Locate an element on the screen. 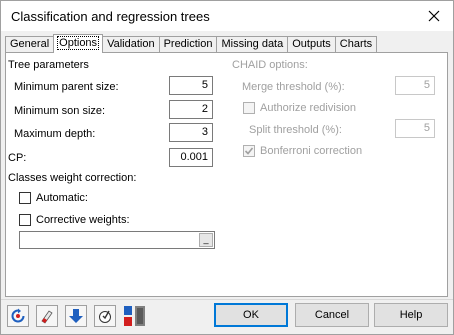 The height and width of the screenshot is (335, 454). weights-heading: Classes weight correction: is located at coordinates (72, 178).